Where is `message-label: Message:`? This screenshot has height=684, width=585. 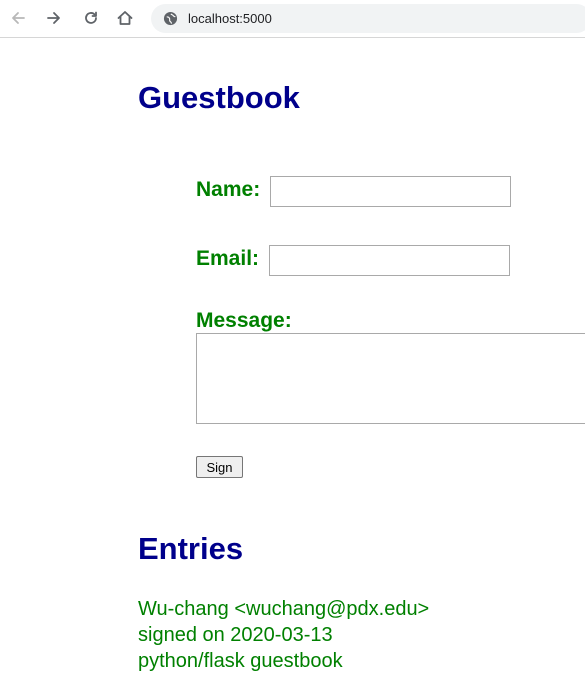 message-label: Message: is located at coordinates (244, 320).